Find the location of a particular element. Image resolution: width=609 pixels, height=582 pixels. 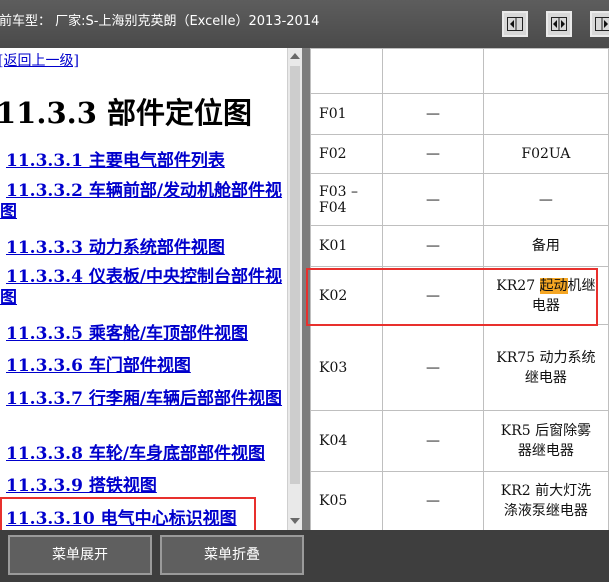

cell-id: F03 – F04 is located at coordinates (347, 199).